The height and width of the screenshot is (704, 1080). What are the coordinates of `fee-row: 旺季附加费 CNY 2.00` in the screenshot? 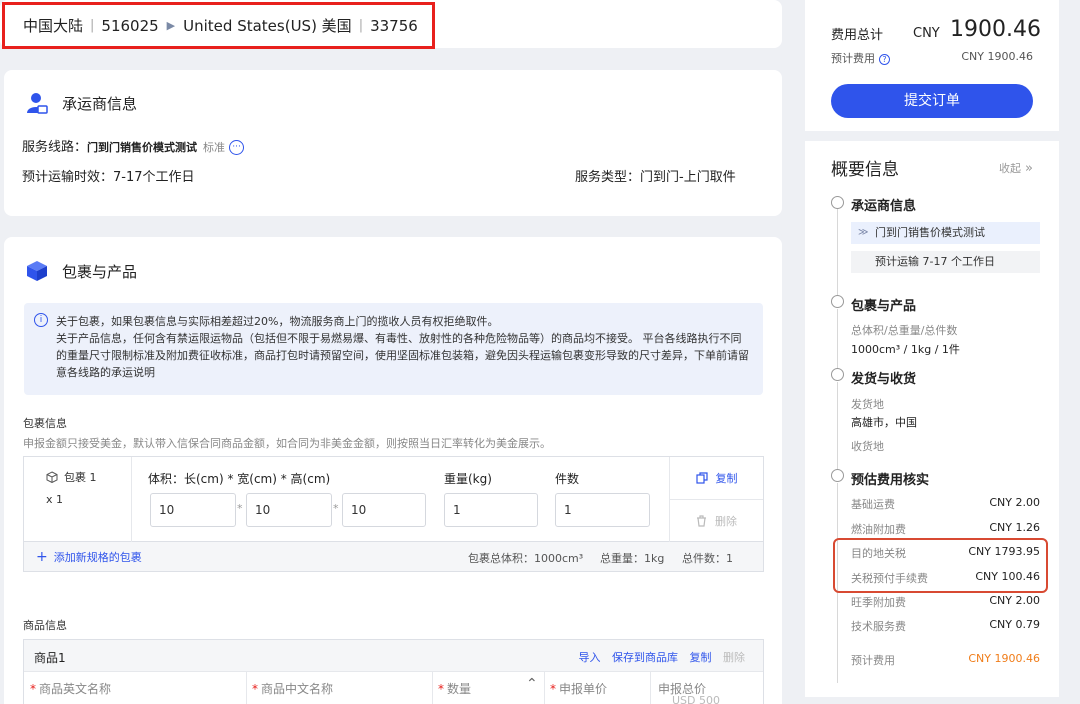 It's located at (945, 602).